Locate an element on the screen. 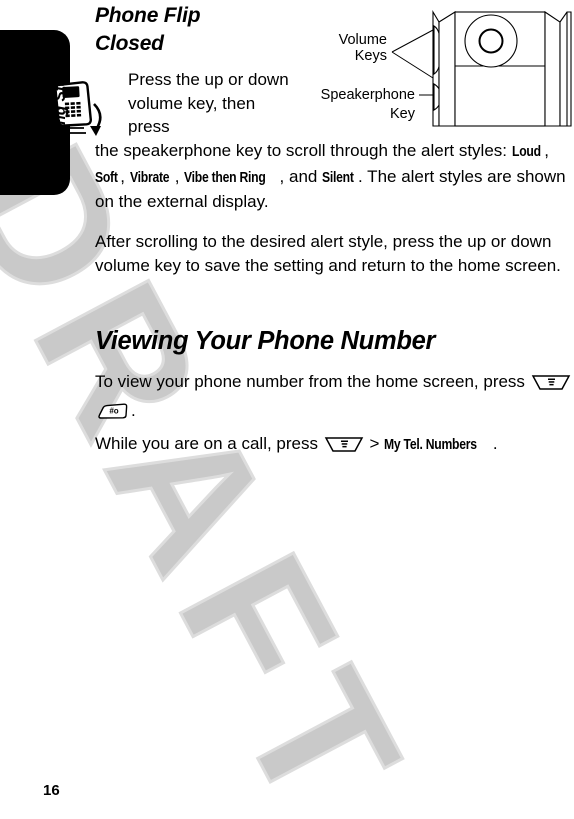  call-outro: . is located at coordinates (495, 443).